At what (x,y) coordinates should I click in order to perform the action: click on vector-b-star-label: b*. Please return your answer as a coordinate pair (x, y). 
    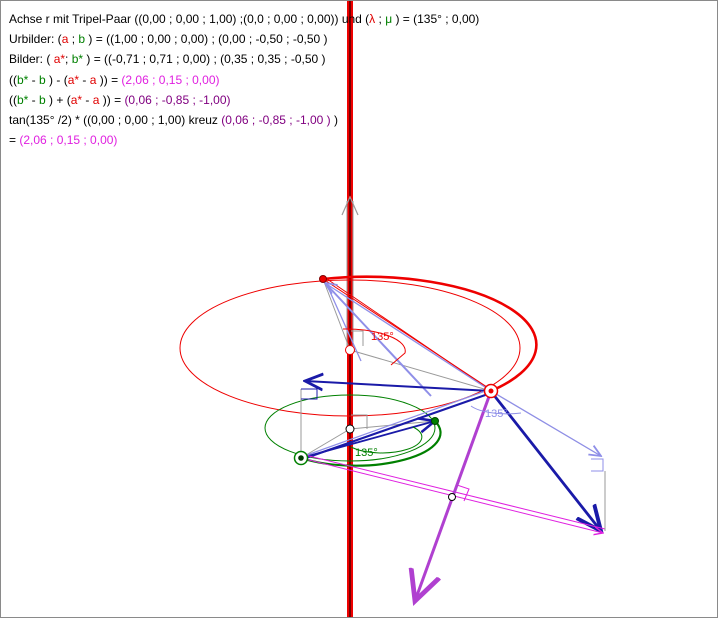
    Looking at the image, I should click on (77, 59).